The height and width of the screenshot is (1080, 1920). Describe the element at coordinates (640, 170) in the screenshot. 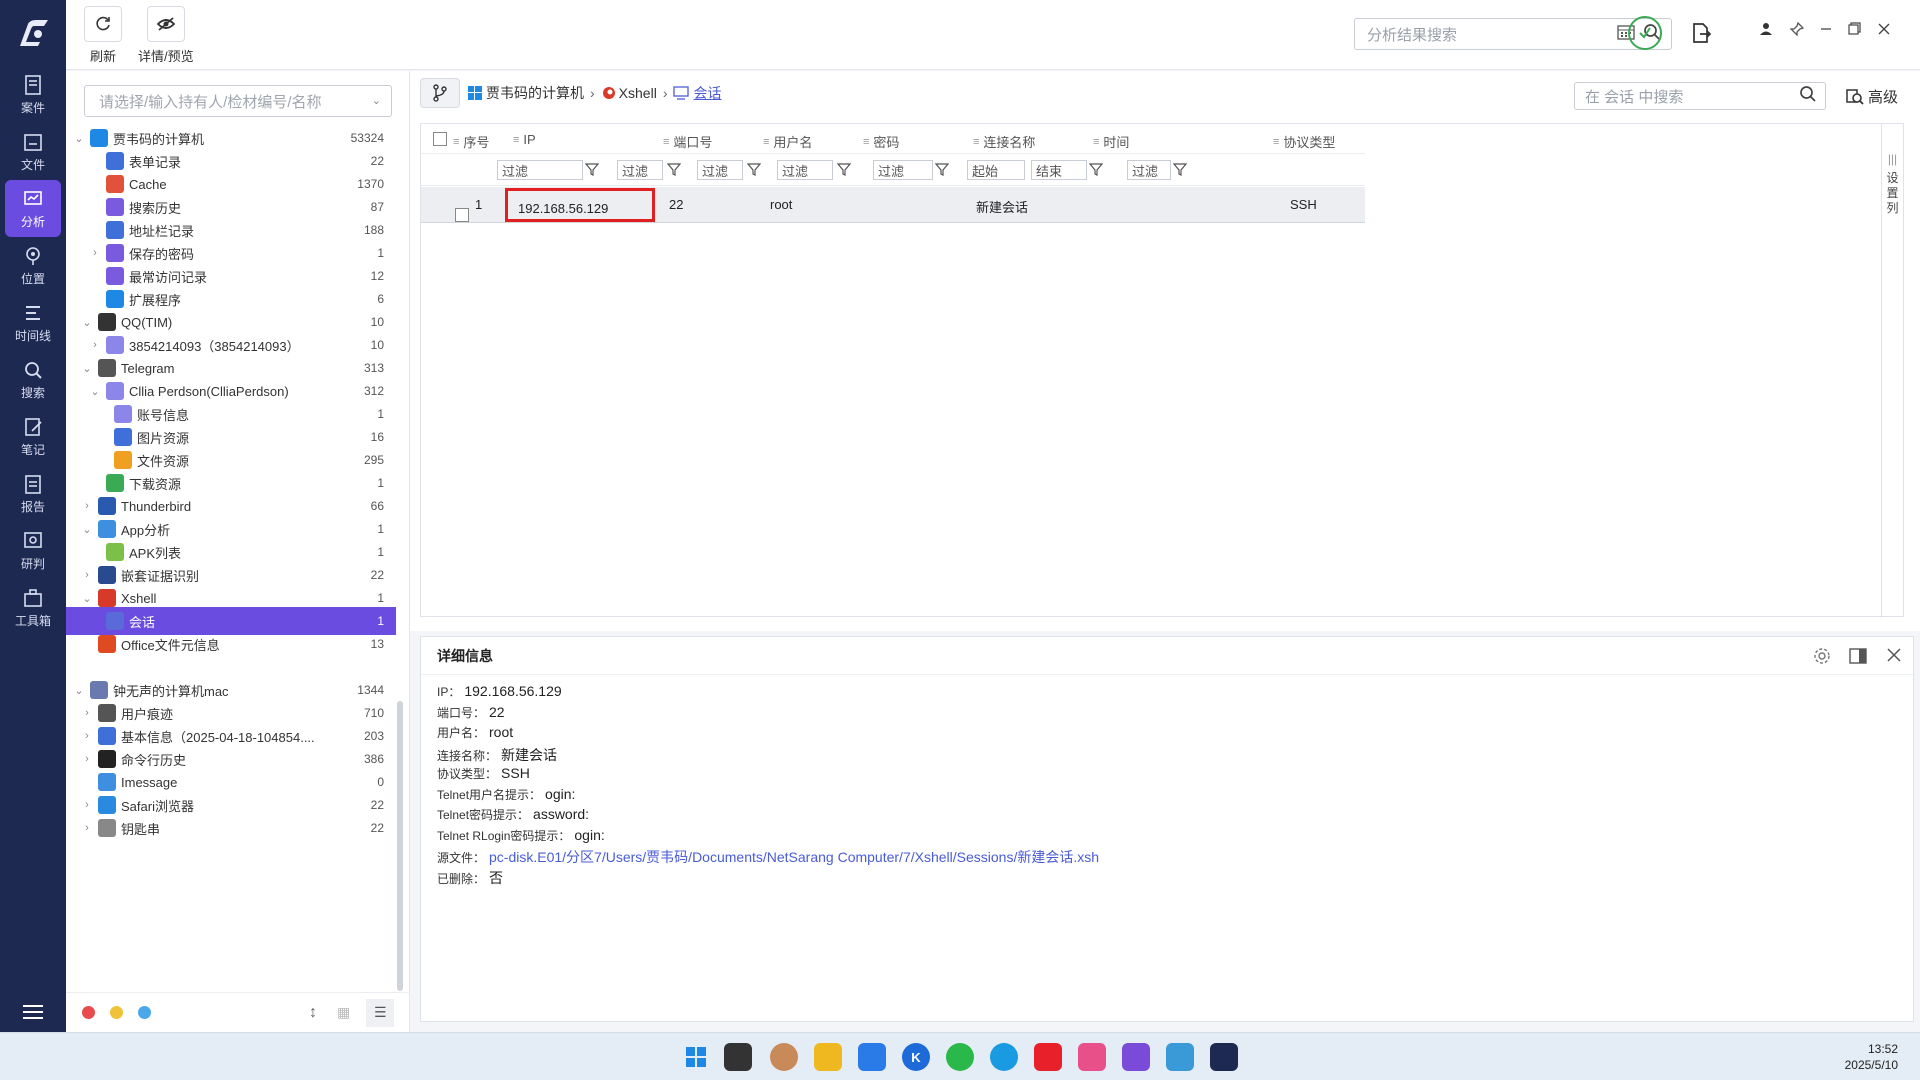

I see `port-filter-input: 过滤` at that location.